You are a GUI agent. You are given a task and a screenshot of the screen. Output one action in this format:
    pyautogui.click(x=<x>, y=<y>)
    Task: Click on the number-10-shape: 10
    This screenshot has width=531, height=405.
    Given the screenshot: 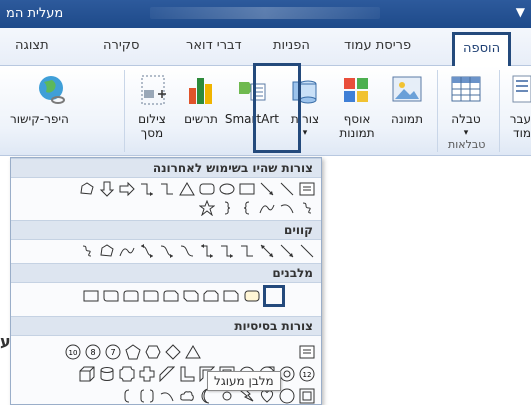 What is the action you would take?
    pyautogui.click(x=73, y=352)
    